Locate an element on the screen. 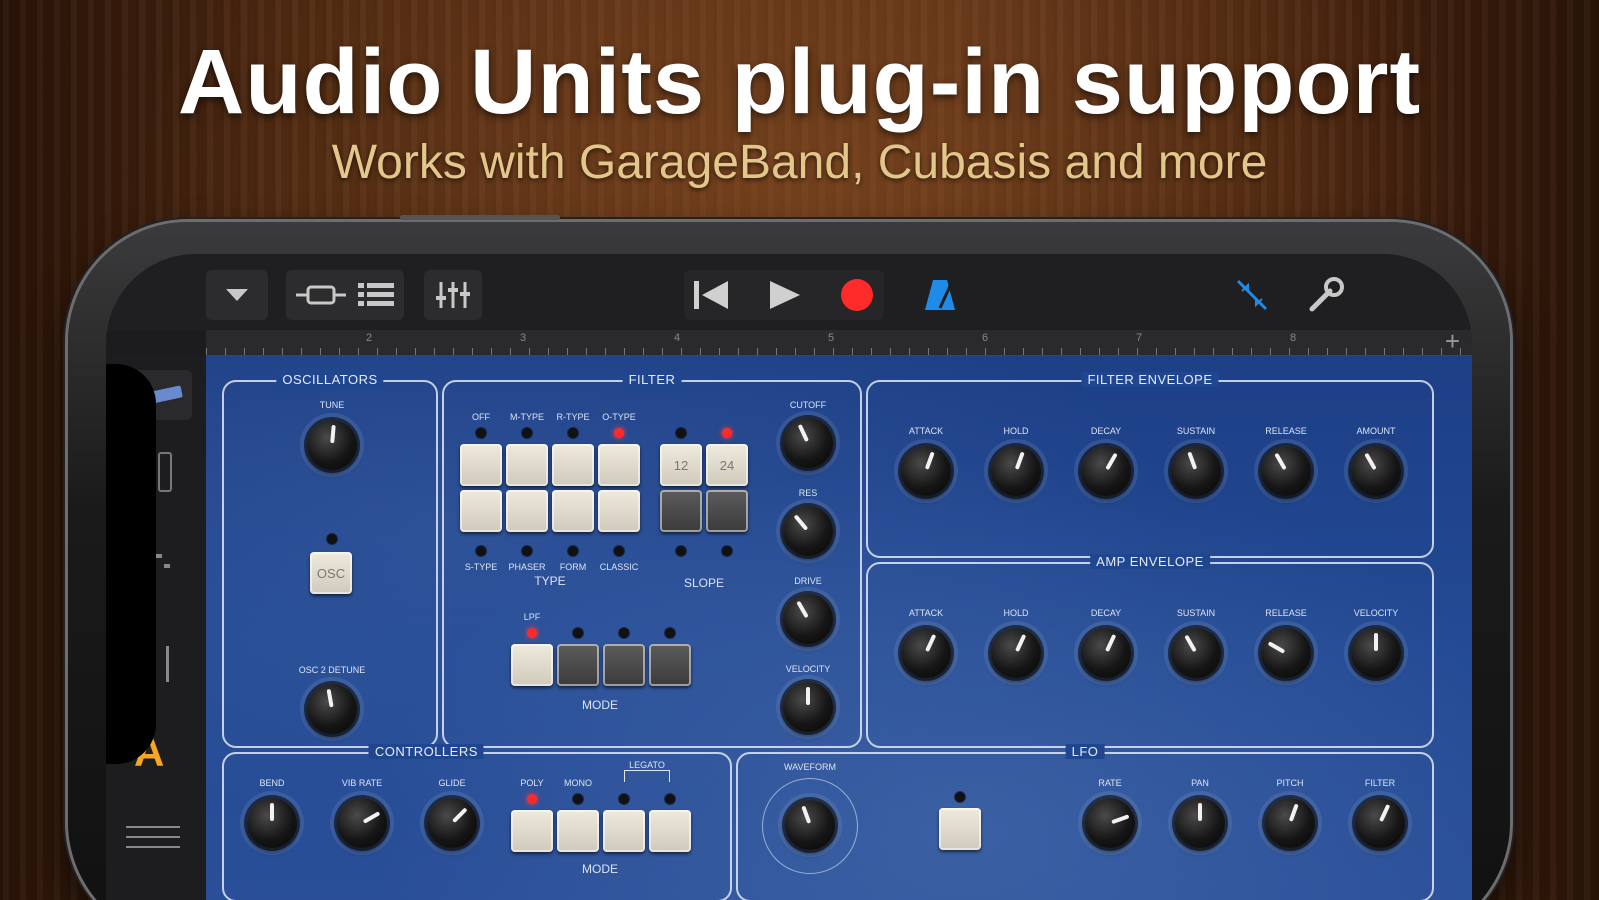  glide-knob is located at coordinates (452, 823).